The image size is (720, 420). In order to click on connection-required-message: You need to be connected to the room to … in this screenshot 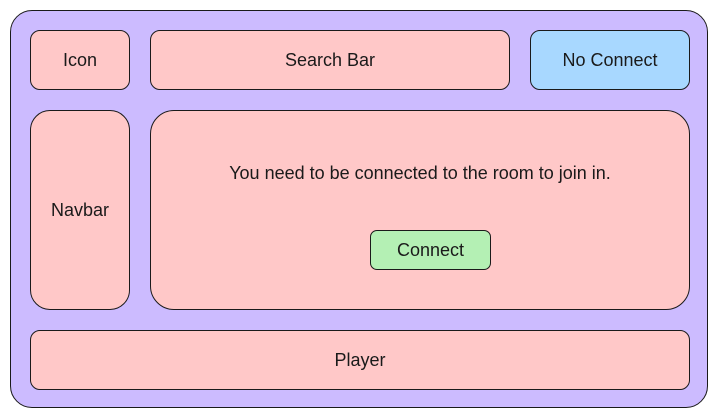, I will do `click(420, 173)`.